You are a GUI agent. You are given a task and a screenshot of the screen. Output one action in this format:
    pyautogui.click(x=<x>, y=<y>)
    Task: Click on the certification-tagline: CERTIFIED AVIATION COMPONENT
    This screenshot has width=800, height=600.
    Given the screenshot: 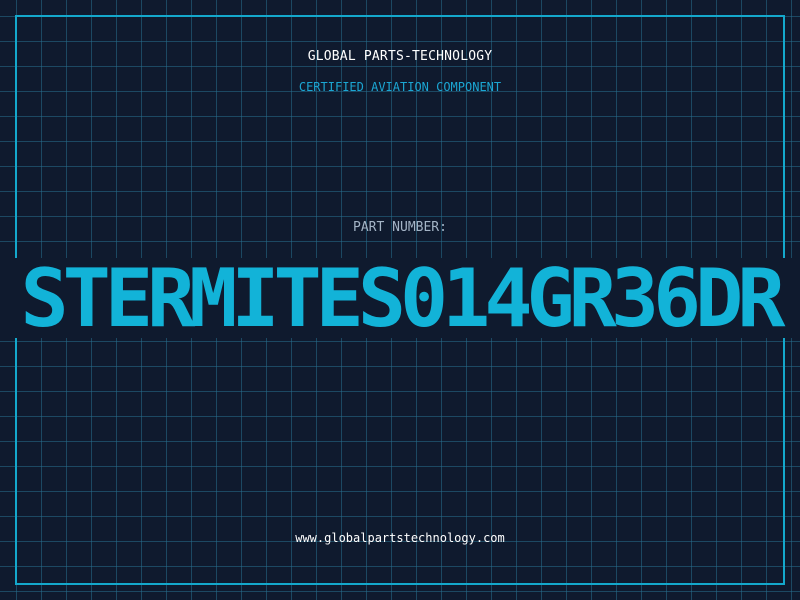 What is the action you would take?
    pyautogui.click(x=400, y=87)
    